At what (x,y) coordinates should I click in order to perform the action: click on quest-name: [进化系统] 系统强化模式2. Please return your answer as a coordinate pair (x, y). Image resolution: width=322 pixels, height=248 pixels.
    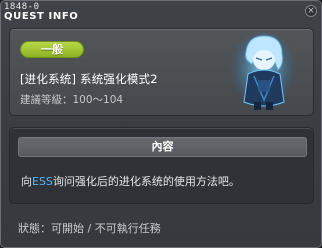
    Looking at the image, I should click on (89, 79).